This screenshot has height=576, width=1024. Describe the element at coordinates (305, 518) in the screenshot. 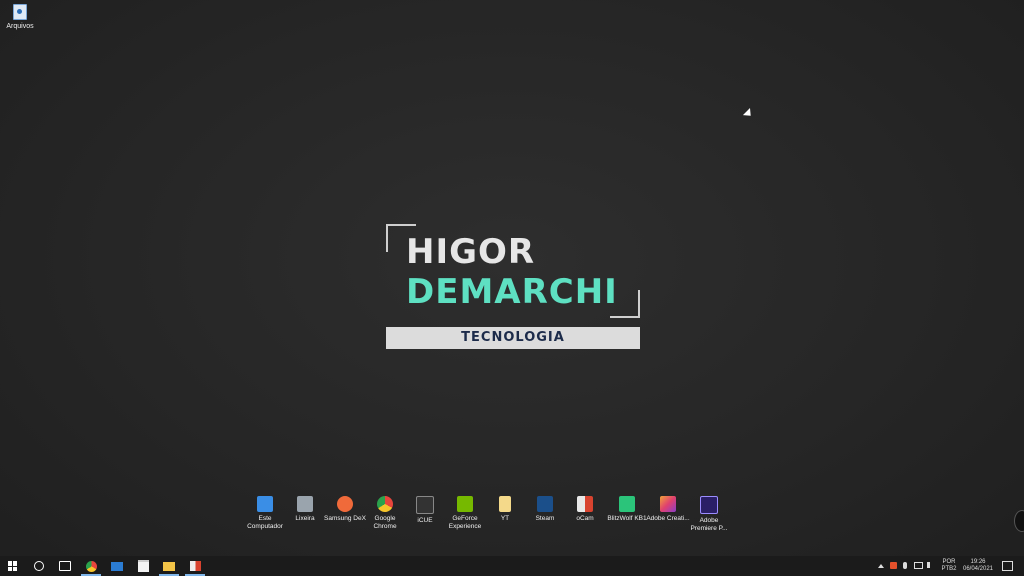

I see `desktop-icon-label: Lixeira` at that location.